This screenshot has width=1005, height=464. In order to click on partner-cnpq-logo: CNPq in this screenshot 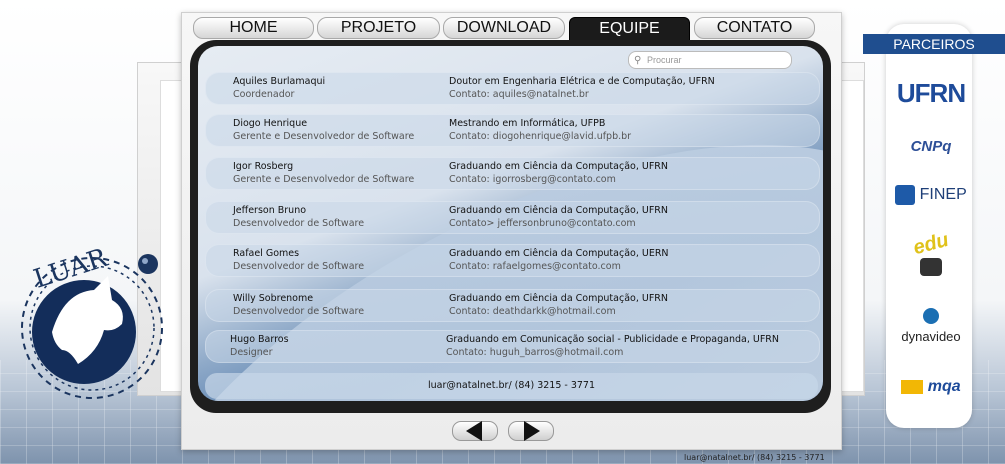, I will do `click(931, 150)`.